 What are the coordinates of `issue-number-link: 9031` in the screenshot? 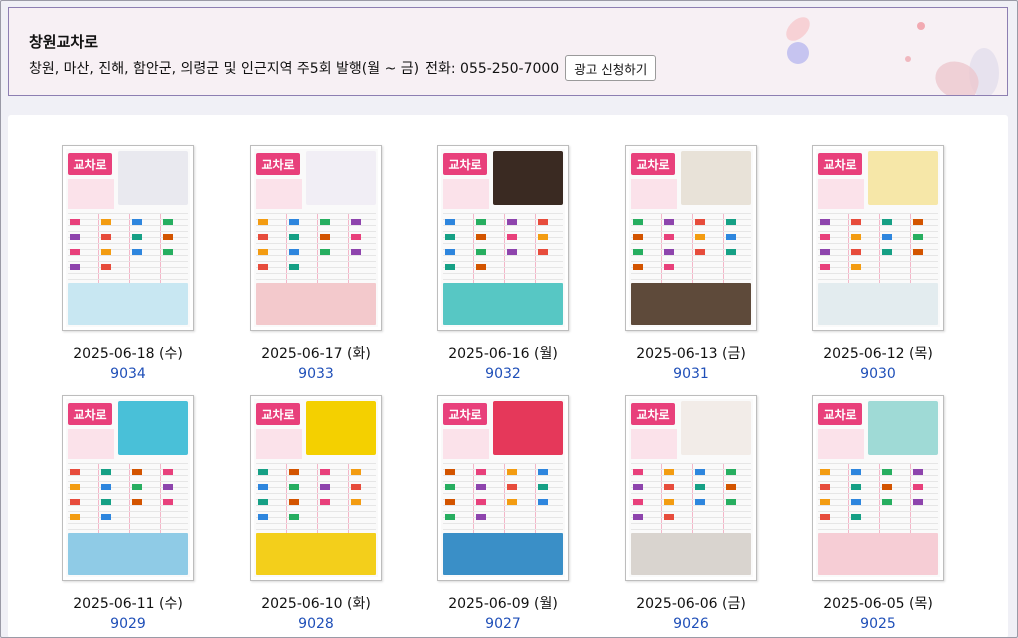 It's located at (691, 374).